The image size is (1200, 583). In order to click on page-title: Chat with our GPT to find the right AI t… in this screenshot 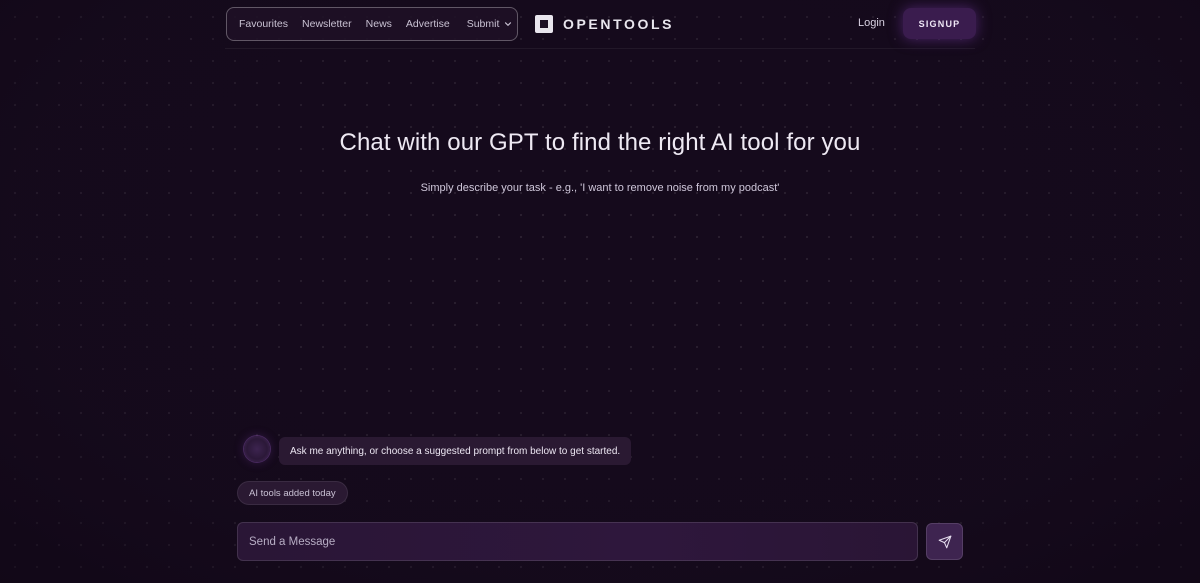, I will do `click(600, 142)`.